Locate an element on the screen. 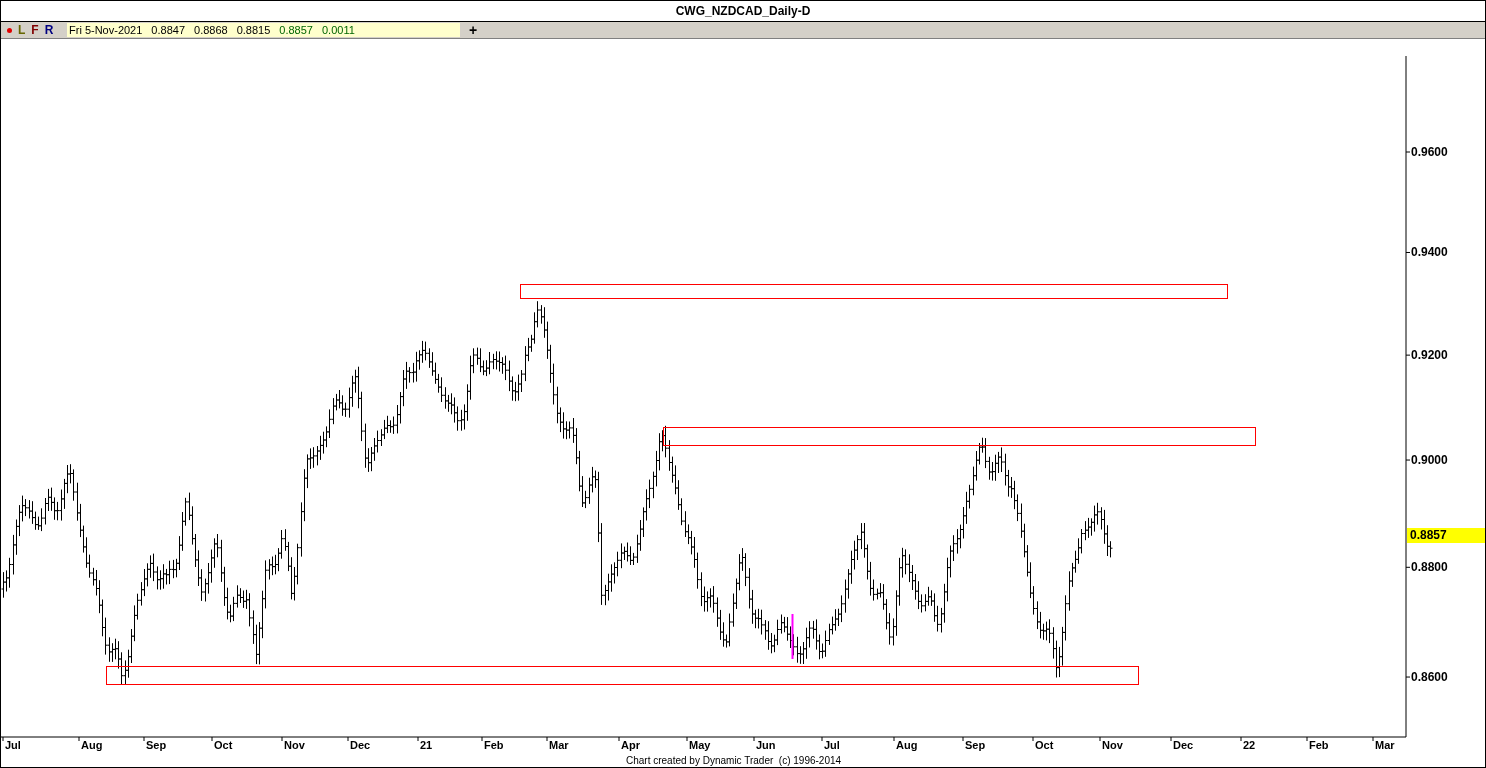 This screenshot has width=1486, height=768. price-axis-label: 0.9400 is located at coordinates (1429, 252).